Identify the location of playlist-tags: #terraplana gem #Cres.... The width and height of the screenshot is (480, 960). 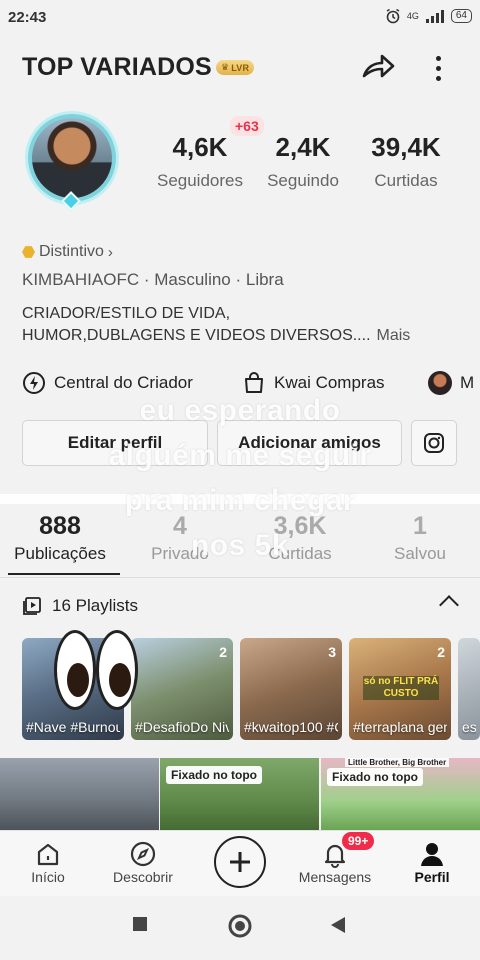
(400, 727).